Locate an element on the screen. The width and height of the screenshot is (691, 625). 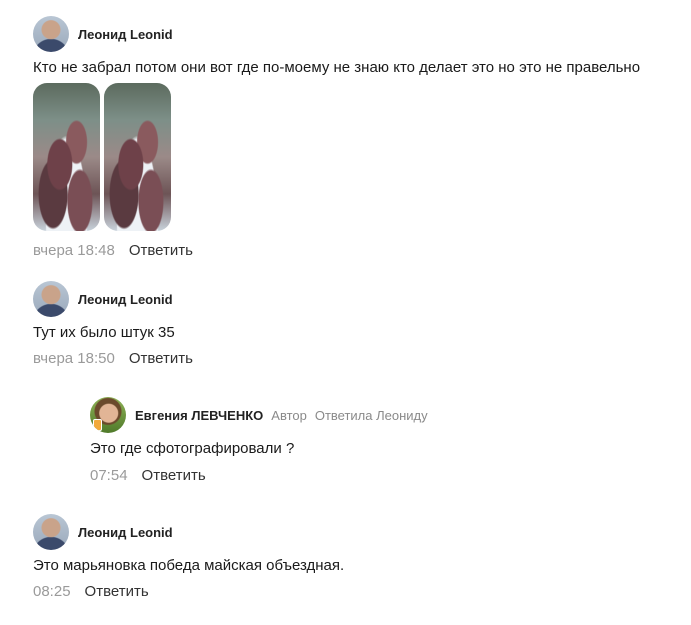
comment-meta: 08:25 Ответить is located at coordinates (91, 591).